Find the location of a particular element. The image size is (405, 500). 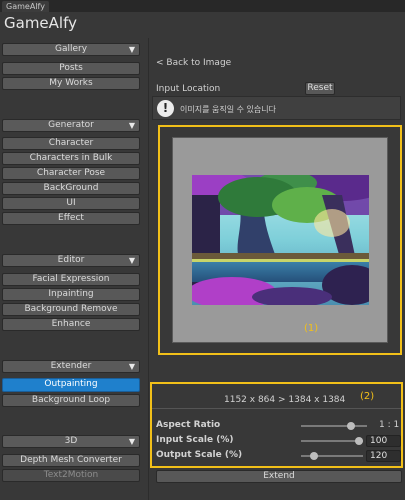

settings-separator is located at coordinates (276, 408).